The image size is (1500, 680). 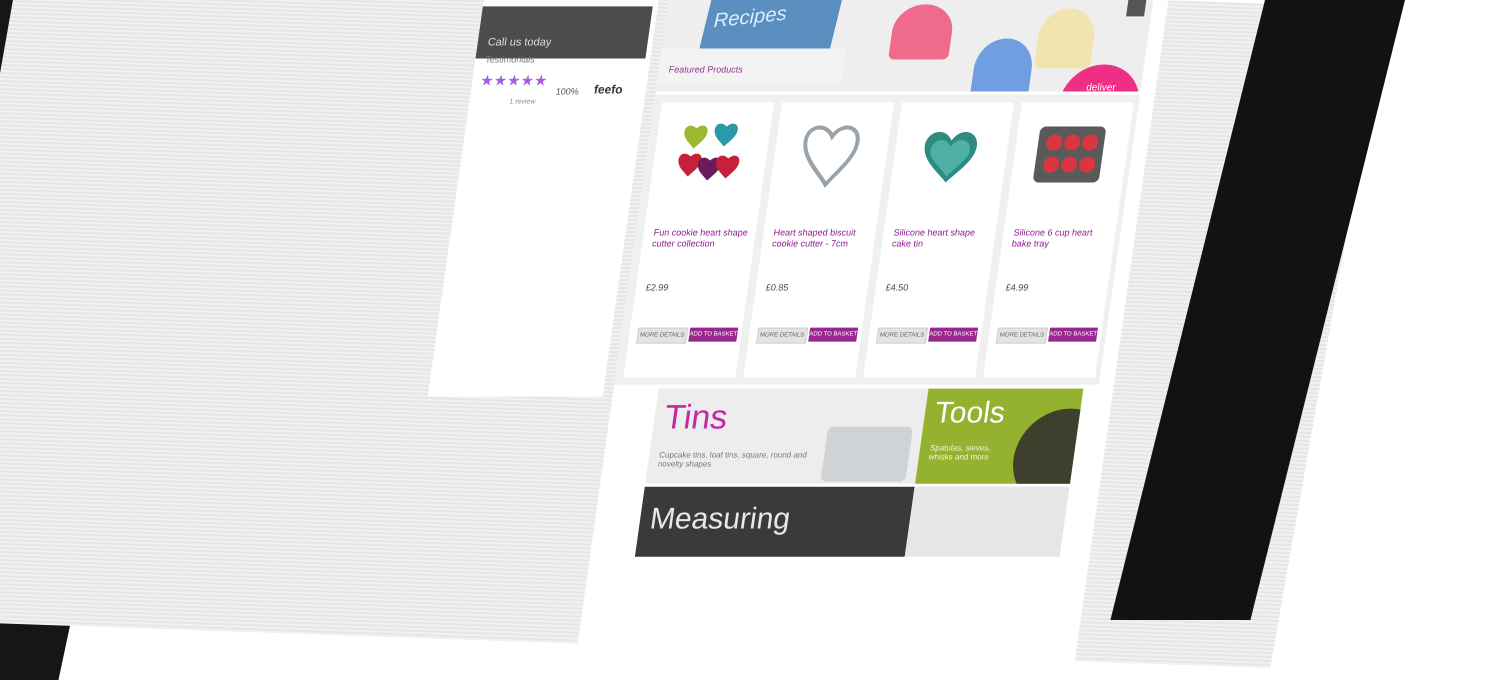 What do you see at coordinates (820, 239) in the screenshot?
I see `product-name: Heart shaped biscuit cookie cutter - 7cm` at bounding box center [820, 239].